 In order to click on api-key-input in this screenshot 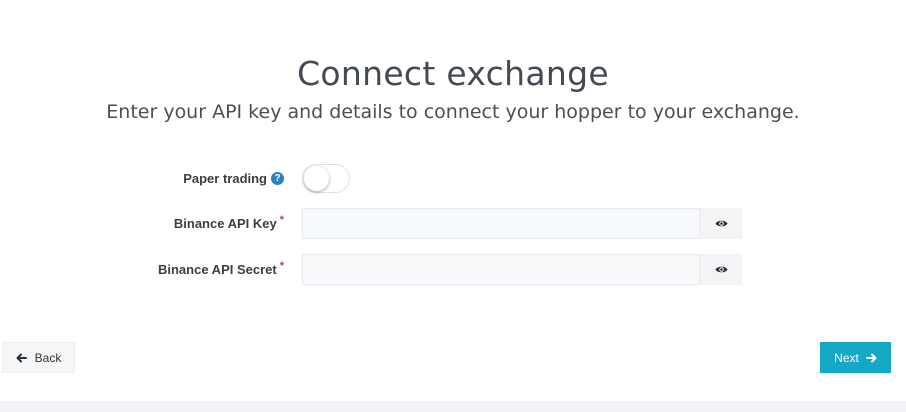, I will do `click(501, 223)`.